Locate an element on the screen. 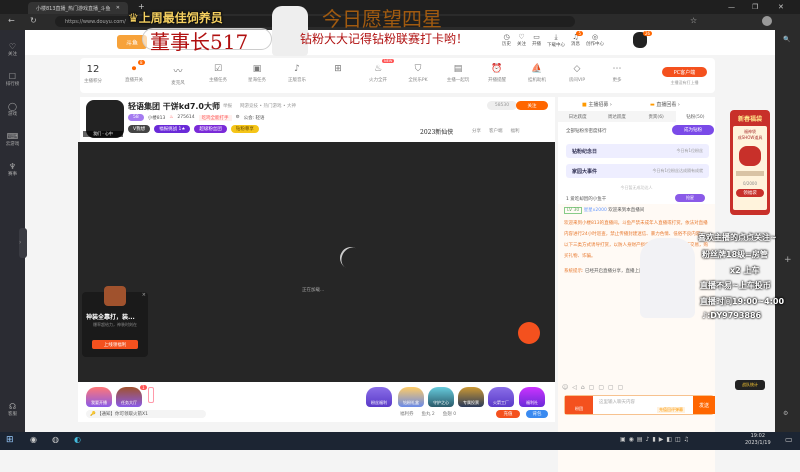  sidebar-item-events: ♆ 赛事 is located at coordinates (12, 169).